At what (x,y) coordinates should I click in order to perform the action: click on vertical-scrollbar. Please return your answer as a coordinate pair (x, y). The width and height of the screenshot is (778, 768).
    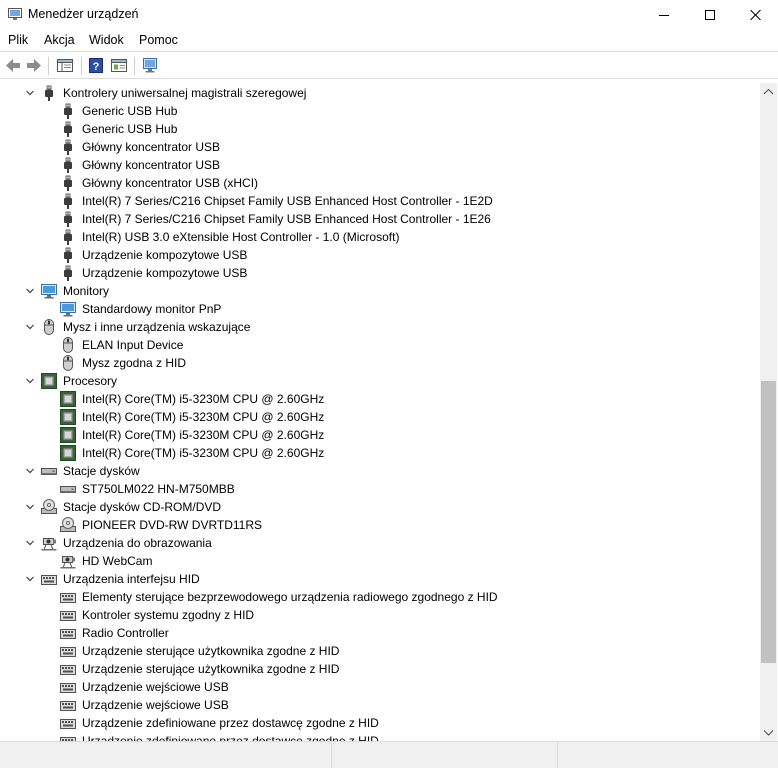
    Looking at the image, I should click on (768, 412).